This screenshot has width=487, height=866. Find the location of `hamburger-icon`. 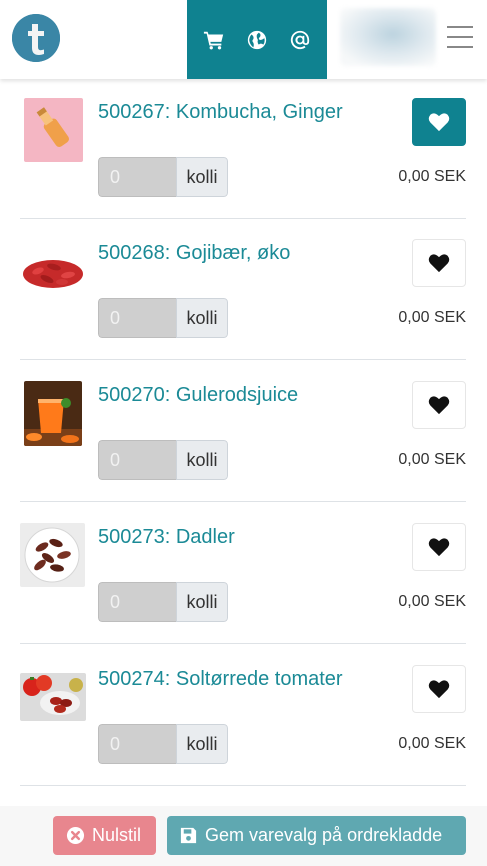

hamburger-icon is located at coordinates (461, 39).